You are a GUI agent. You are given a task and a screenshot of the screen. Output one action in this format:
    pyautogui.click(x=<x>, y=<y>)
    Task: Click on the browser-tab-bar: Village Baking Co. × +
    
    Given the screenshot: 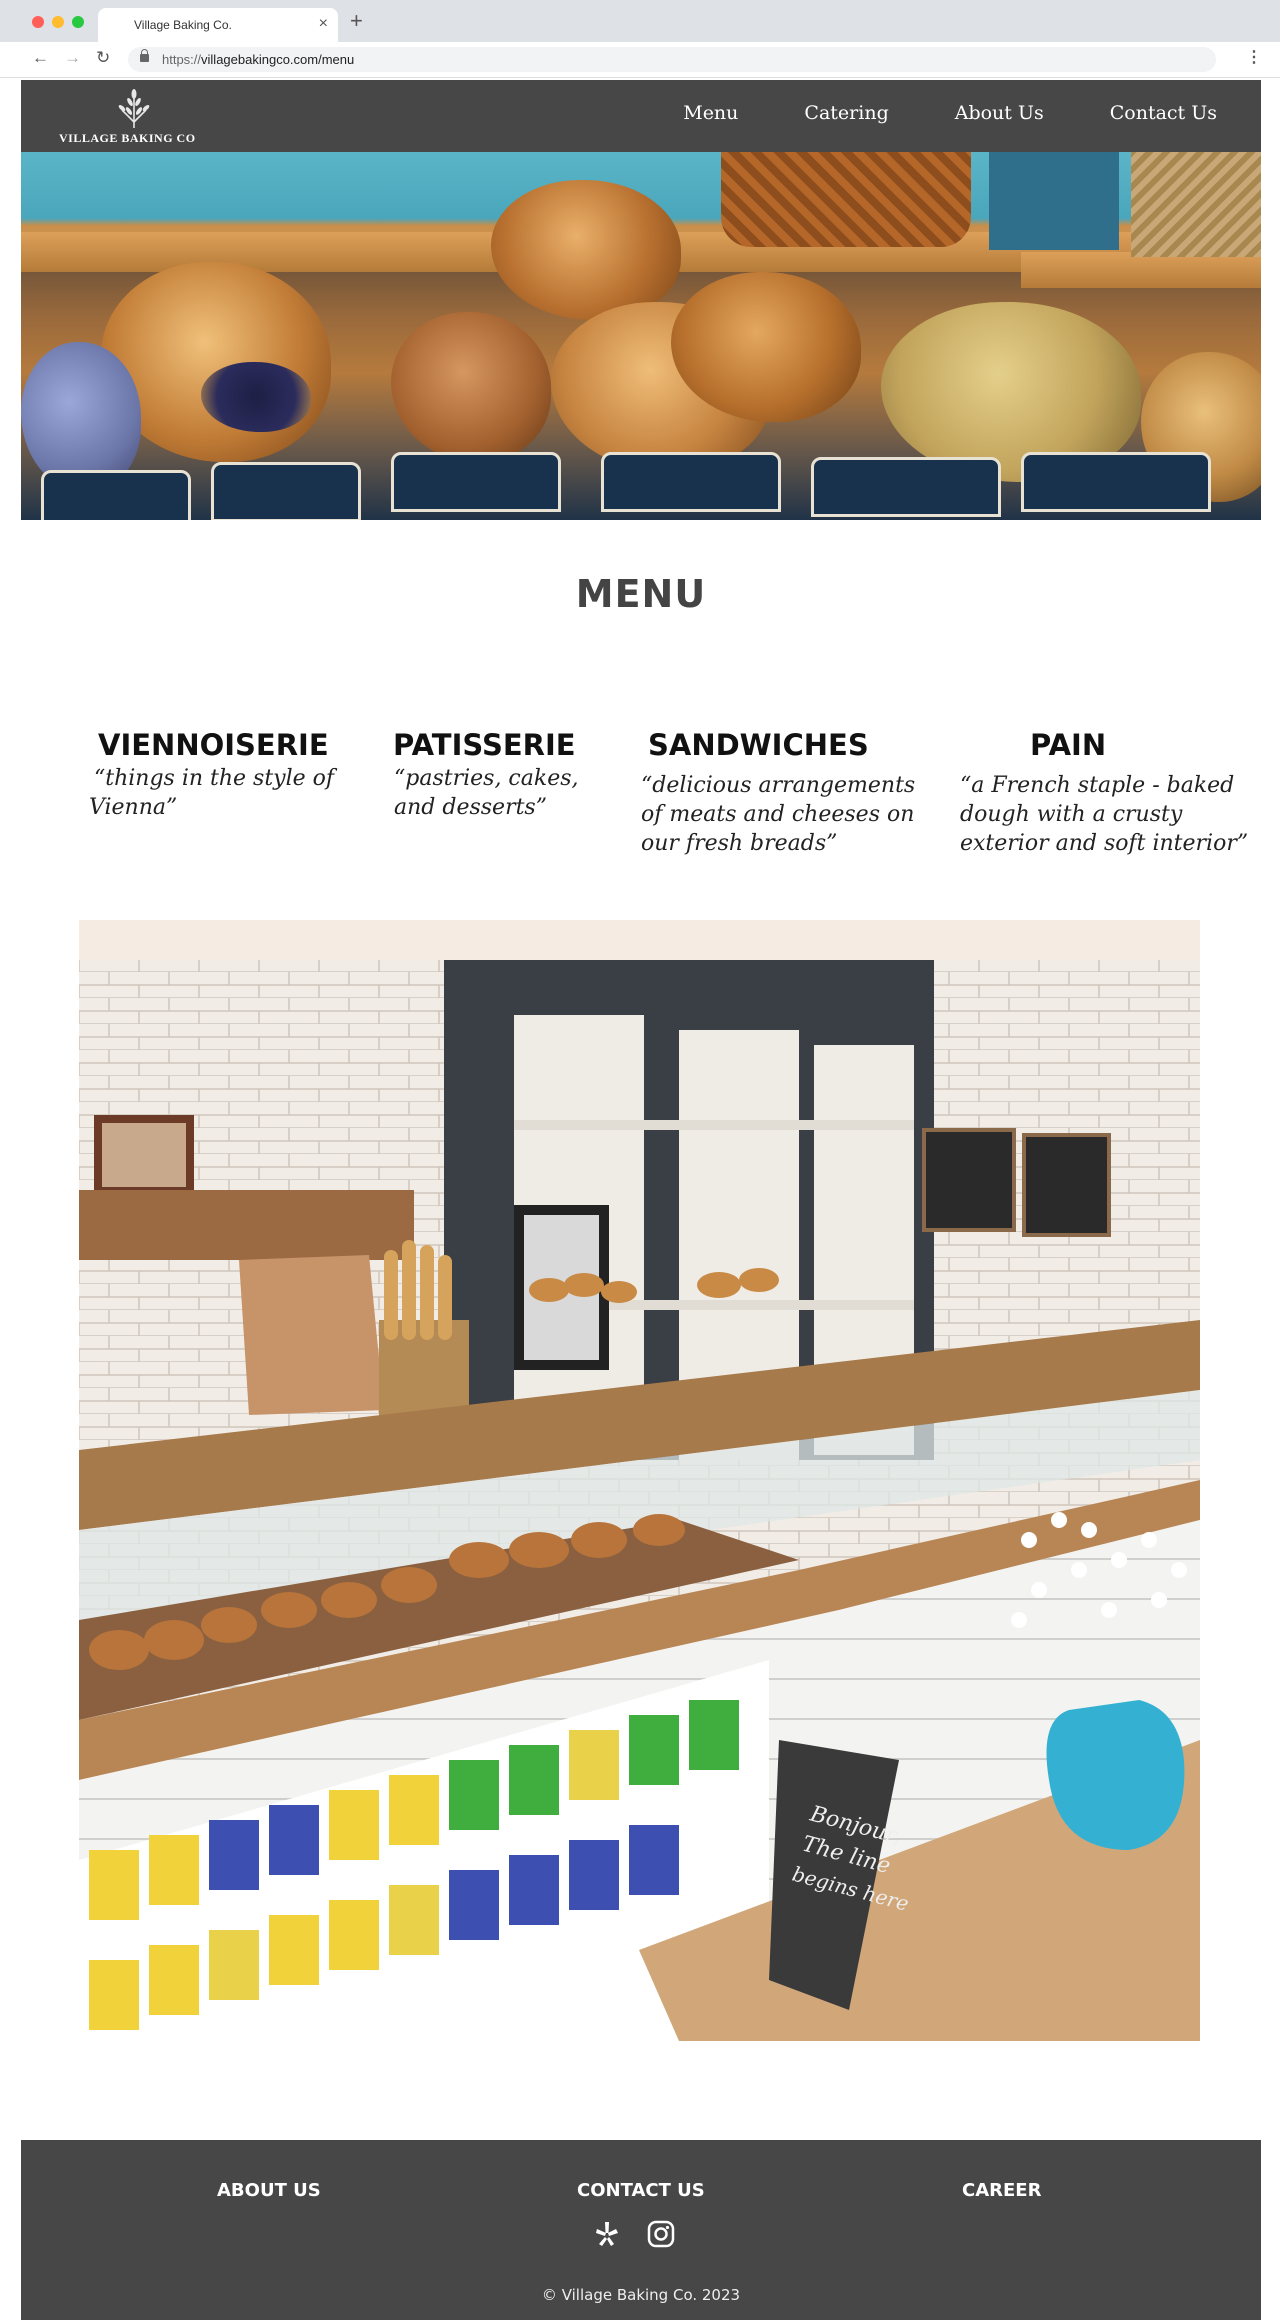 What is the action you would take?
    pyautogui.click(x=640, y=21)
    